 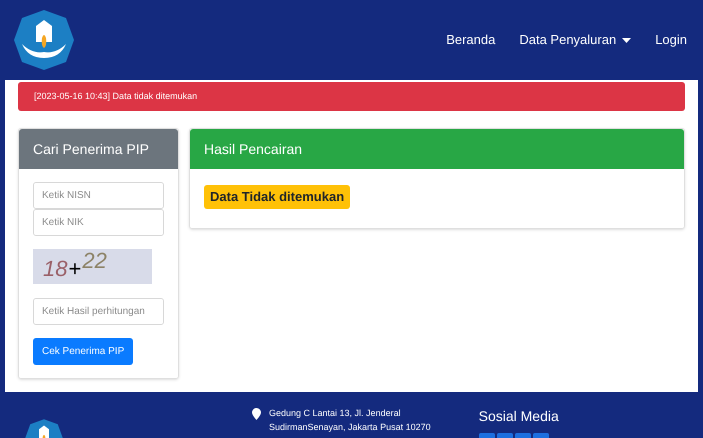 I want to click on captcha-number: 22, so click(x=94, y=261).